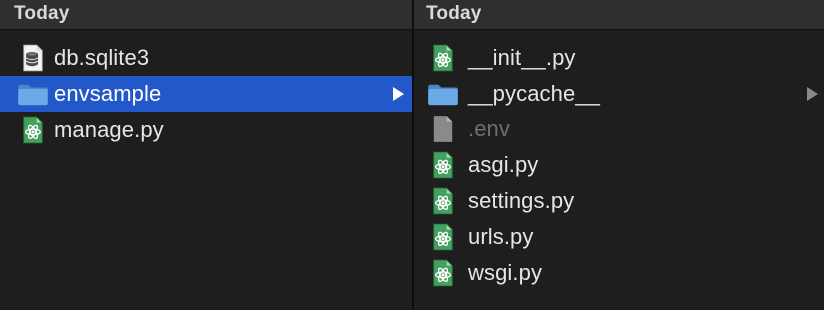 The height and width of the screenshot is (310, 824). Describe the element at coordinates (521, 201) in the screenshot. I see `file-name: settings.py` at that location.